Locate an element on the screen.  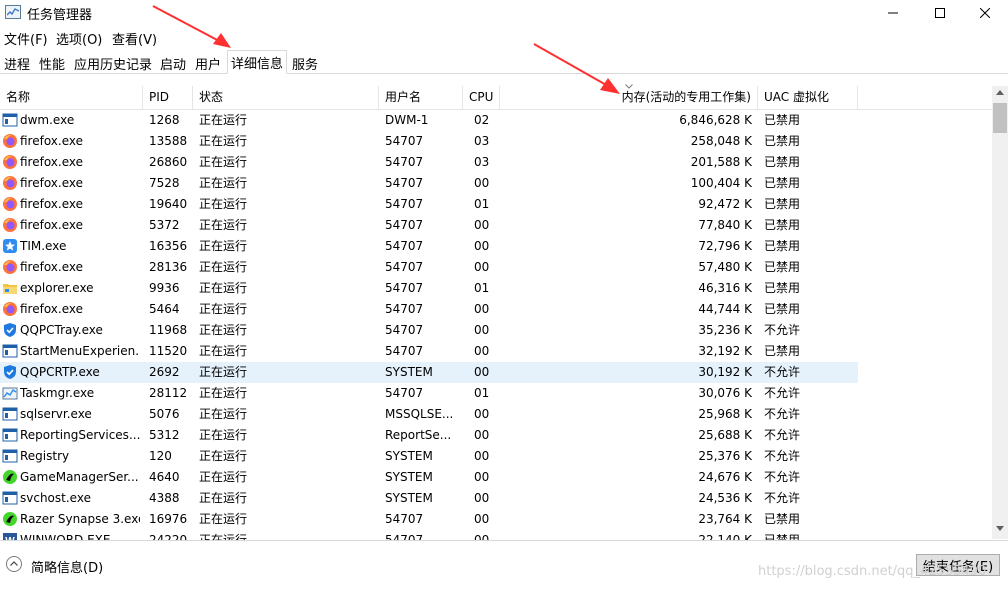
process-memory: 25,968 K is located at coordinates (725, 414).